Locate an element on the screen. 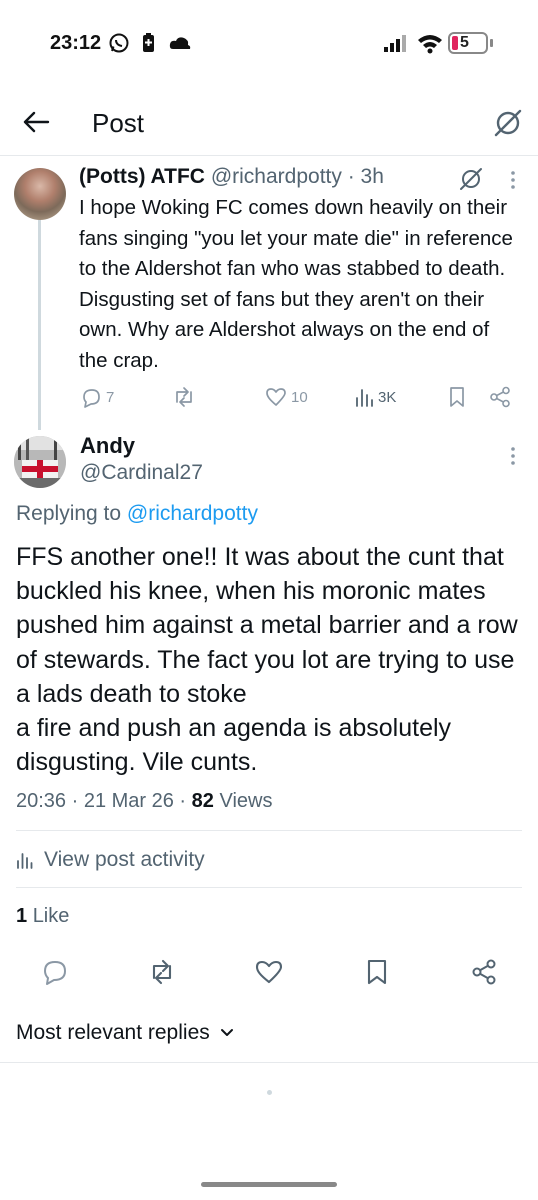 The width and height of the screenshot is (538, 1200). like-label: Like is located at coordinates (51, 916).